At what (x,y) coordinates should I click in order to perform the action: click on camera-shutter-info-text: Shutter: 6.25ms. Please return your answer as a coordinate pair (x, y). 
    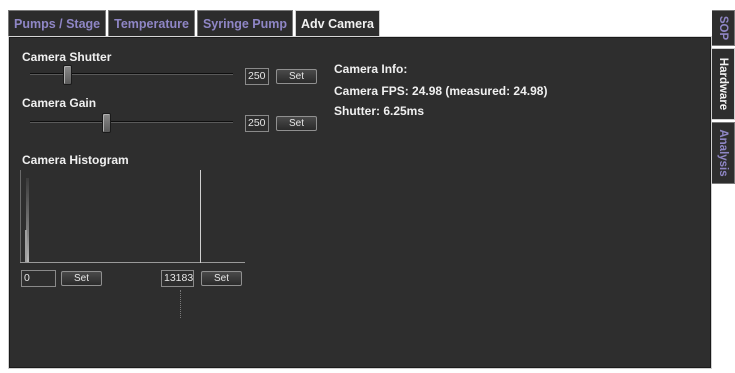
    Looking at the image, I should click on (379, 111).